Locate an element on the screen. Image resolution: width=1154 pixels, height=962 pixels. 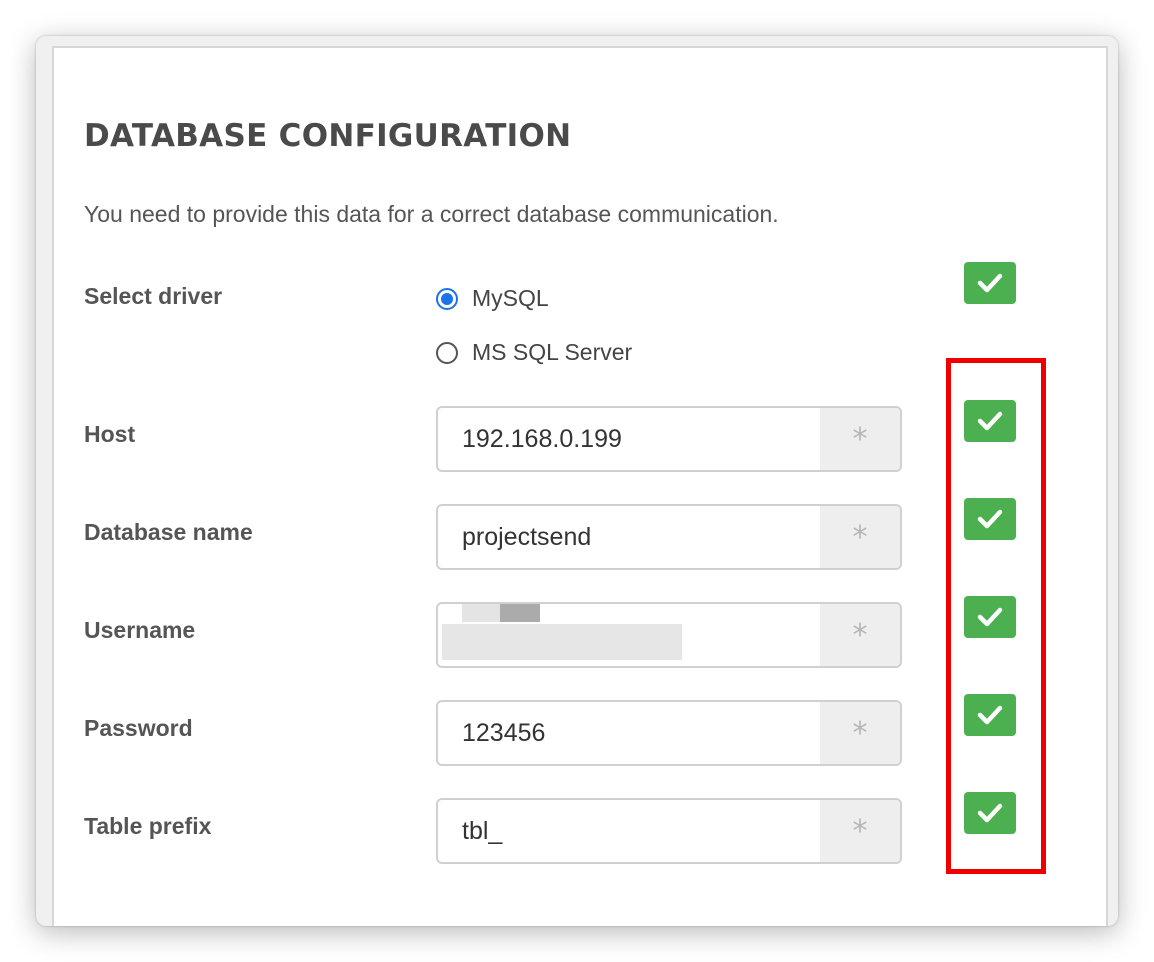
mysql-radio-label: MySQL is located at coordinates (510, 298).